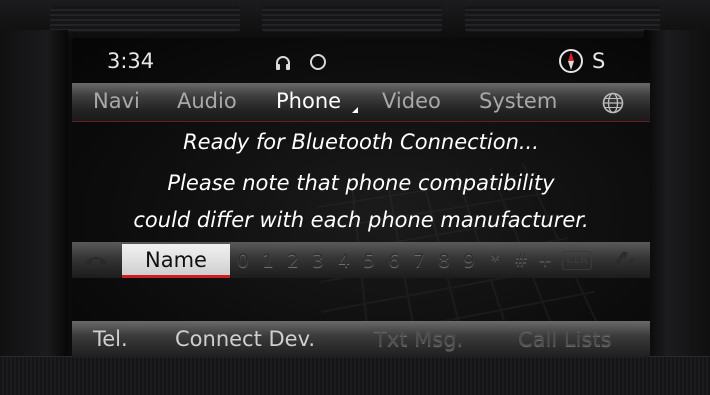 Image resolution: width=710 pixels, height=395 pixels. I want to click on dial-input-bar: Name 0 1 2 3 4 5 6 7 8 9 * # + CLR, so click(361, 260).